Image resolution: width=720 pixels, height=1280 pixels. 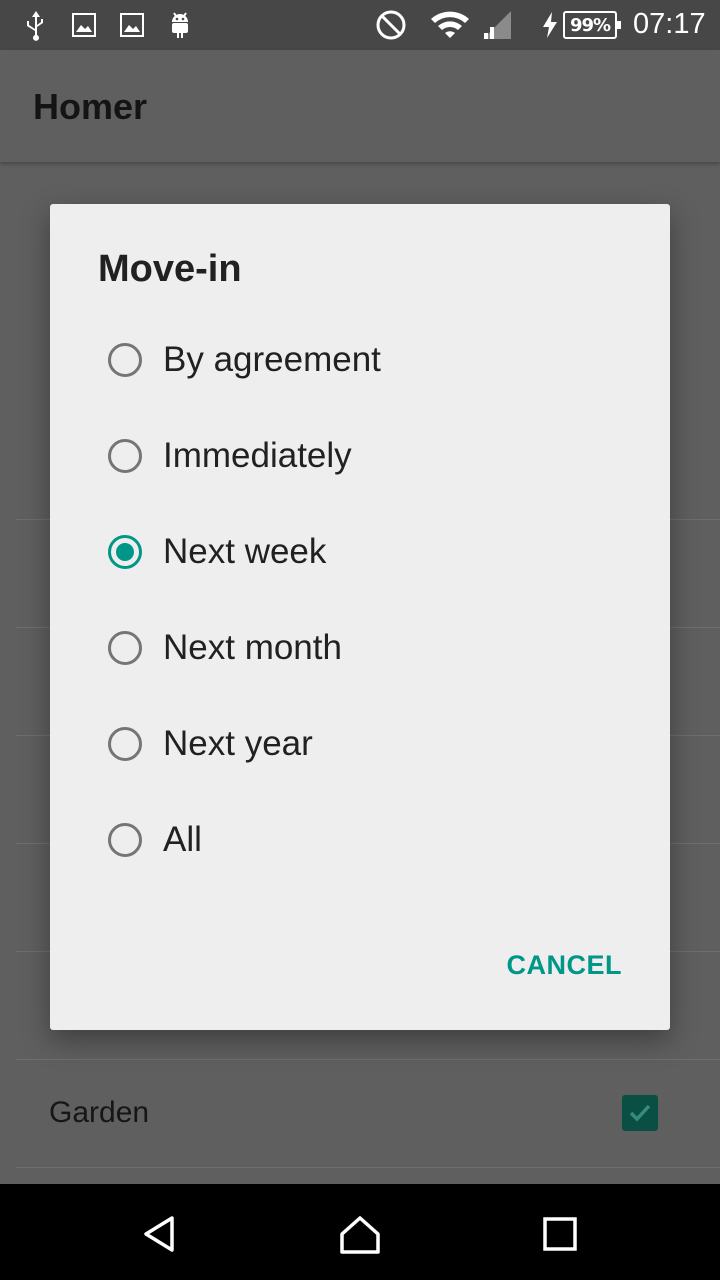 I want to click on radio-button-selected, so click(x=125, y=552).